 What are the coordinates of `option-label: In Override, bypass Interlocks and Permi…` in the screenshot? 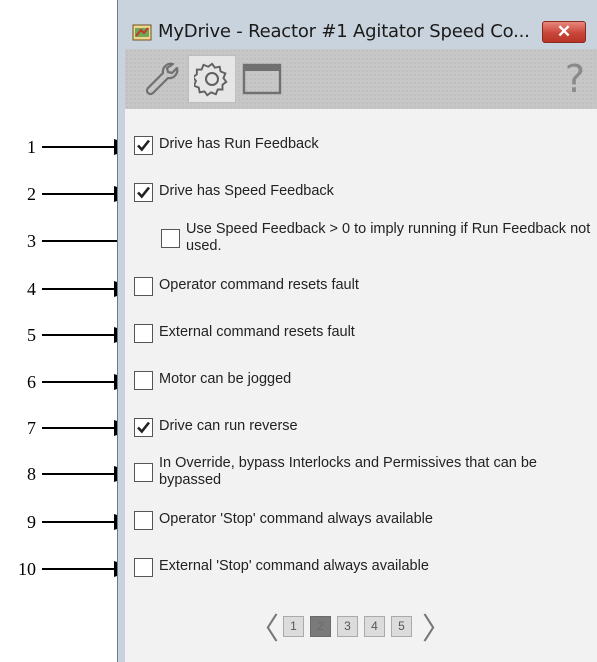 It's located at (348, 471).